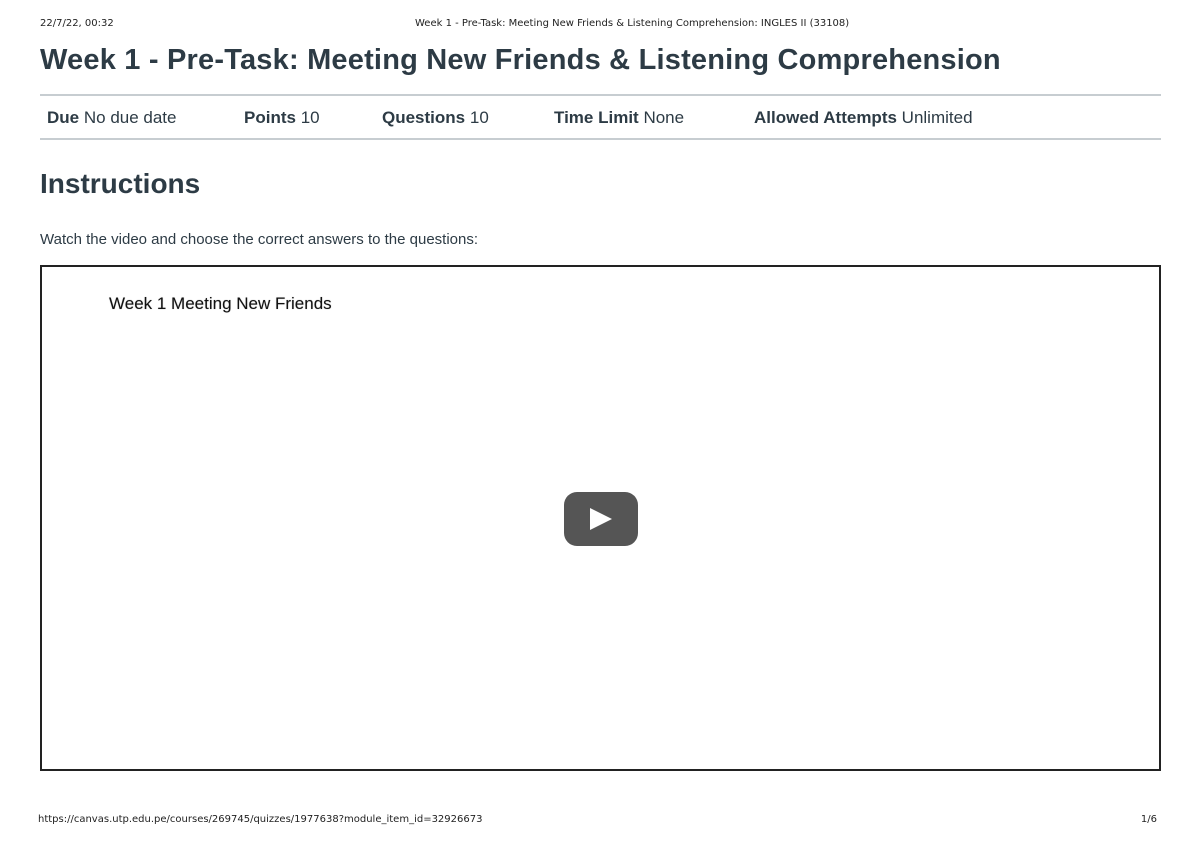  I want to click on print-date: 22/7/22, 00:32, so click(77, 23).